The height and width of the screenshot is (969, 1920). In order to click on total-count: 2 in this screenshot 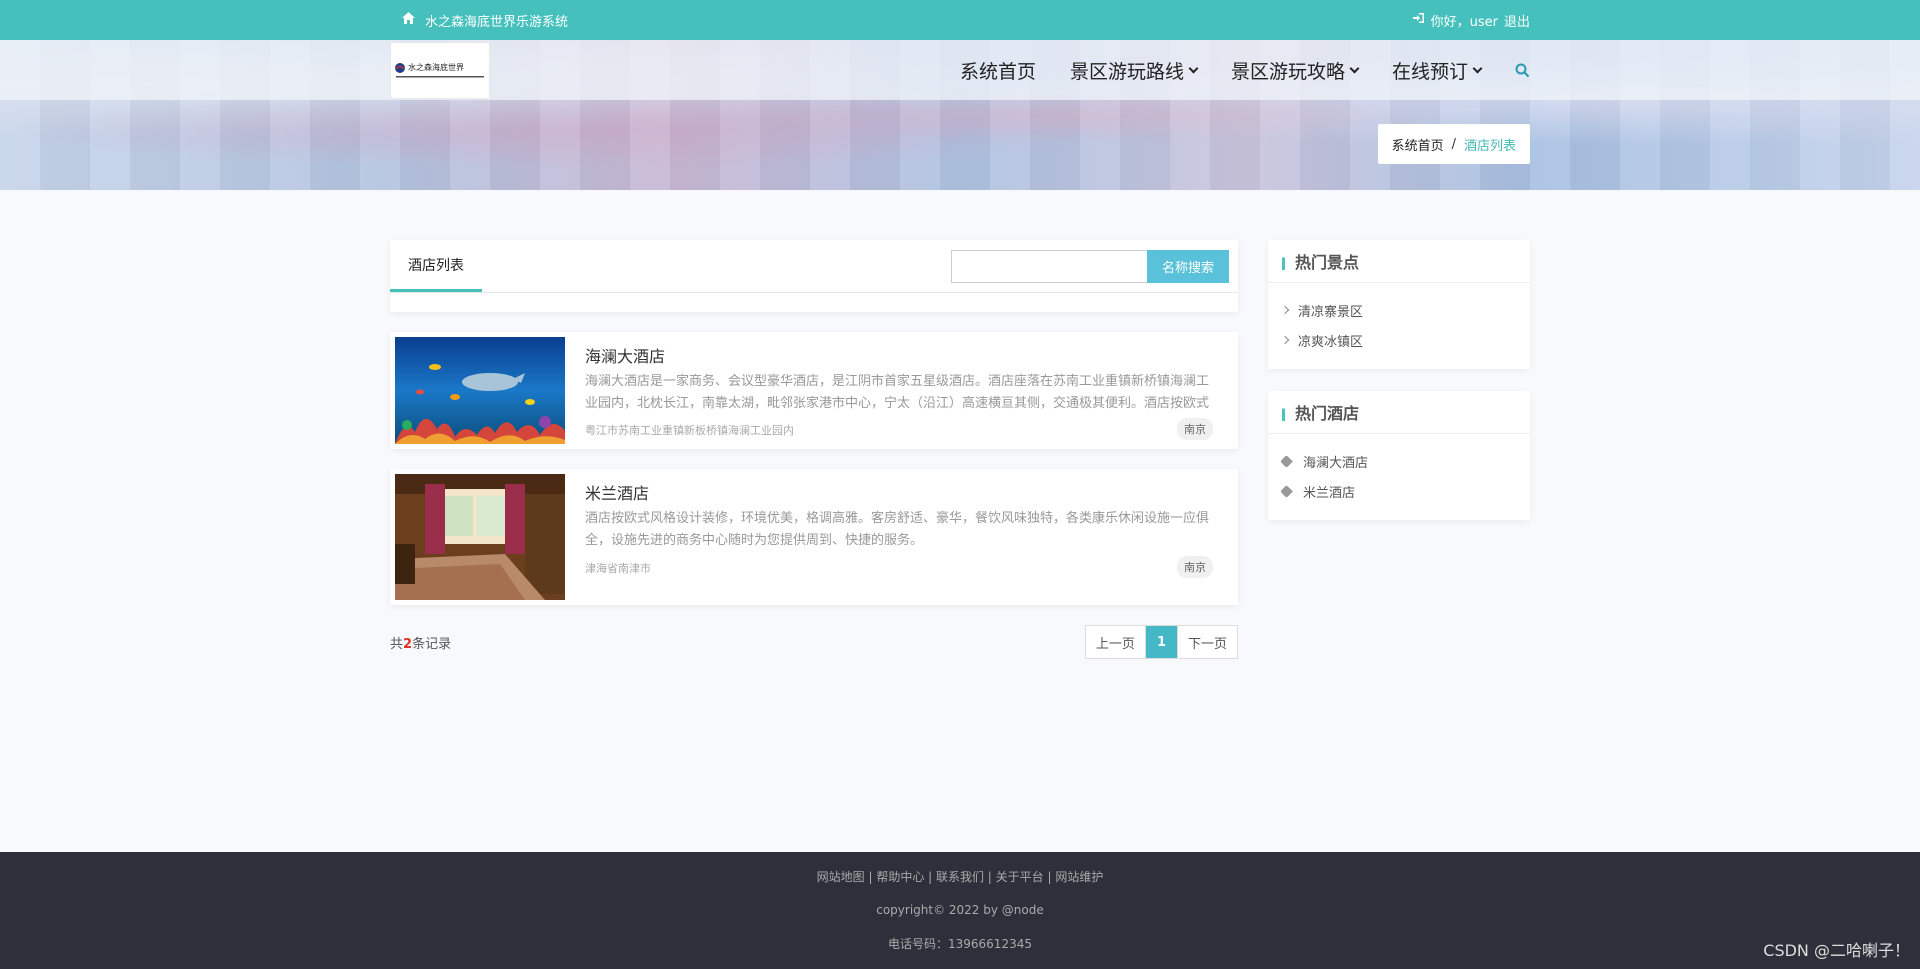, I will do `click(408, 644)`.